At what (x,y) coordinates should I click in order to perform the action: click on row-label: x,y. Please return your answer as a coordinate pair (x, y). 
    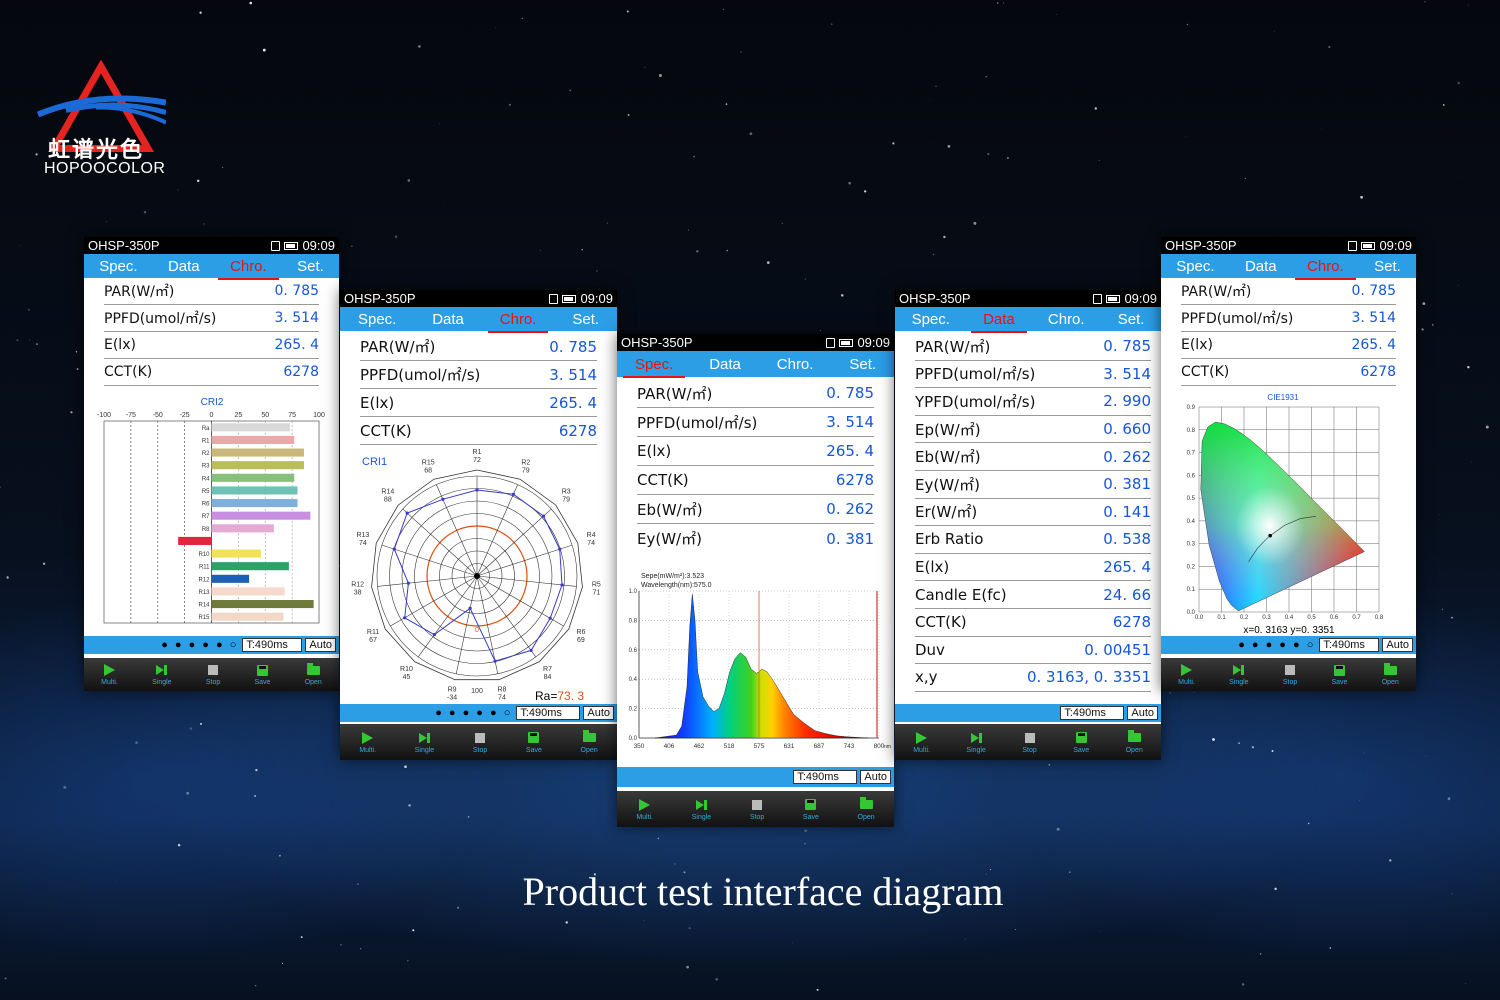
    Looking at the image, I should click on (926, 677).